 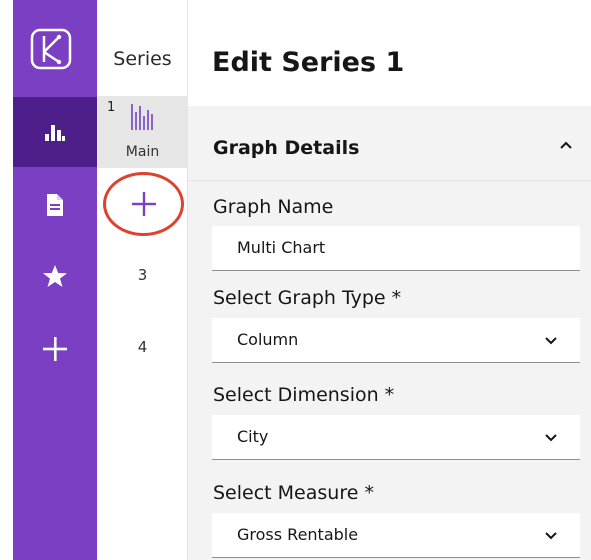 I want to click on dimension-value: City, so click(x=253, y=436).